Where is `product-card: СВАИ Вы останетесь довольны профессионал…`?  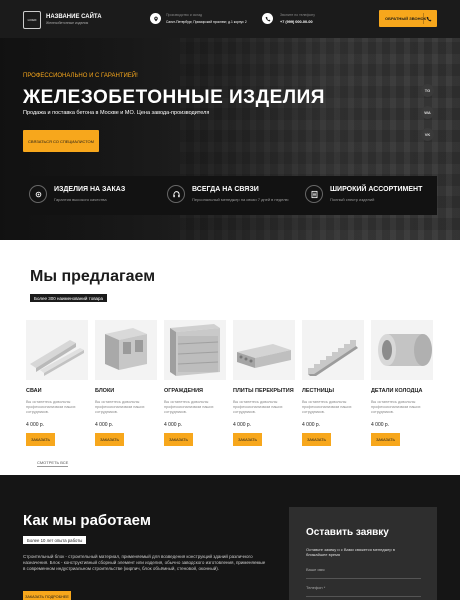
product-card: СВАИ Вы останетесь довольны профессионал… is located at coordinates (57, 387).